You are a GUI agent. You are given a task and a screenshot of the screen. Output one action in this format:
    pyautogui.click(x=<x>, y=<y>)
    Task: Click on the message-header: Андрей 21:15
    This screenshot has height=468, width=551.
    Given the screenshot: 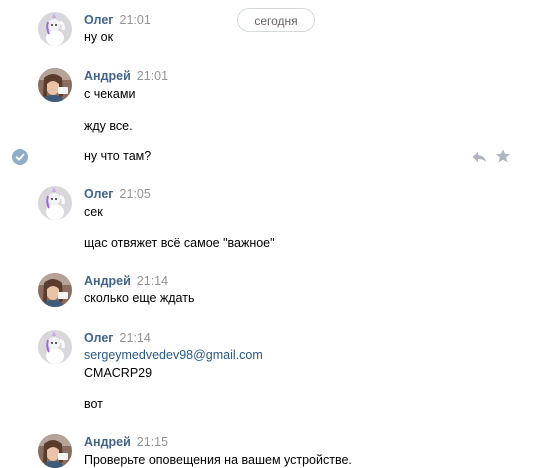 What is the action you would take?
    pyautogui.click(x=126, y=442)
    